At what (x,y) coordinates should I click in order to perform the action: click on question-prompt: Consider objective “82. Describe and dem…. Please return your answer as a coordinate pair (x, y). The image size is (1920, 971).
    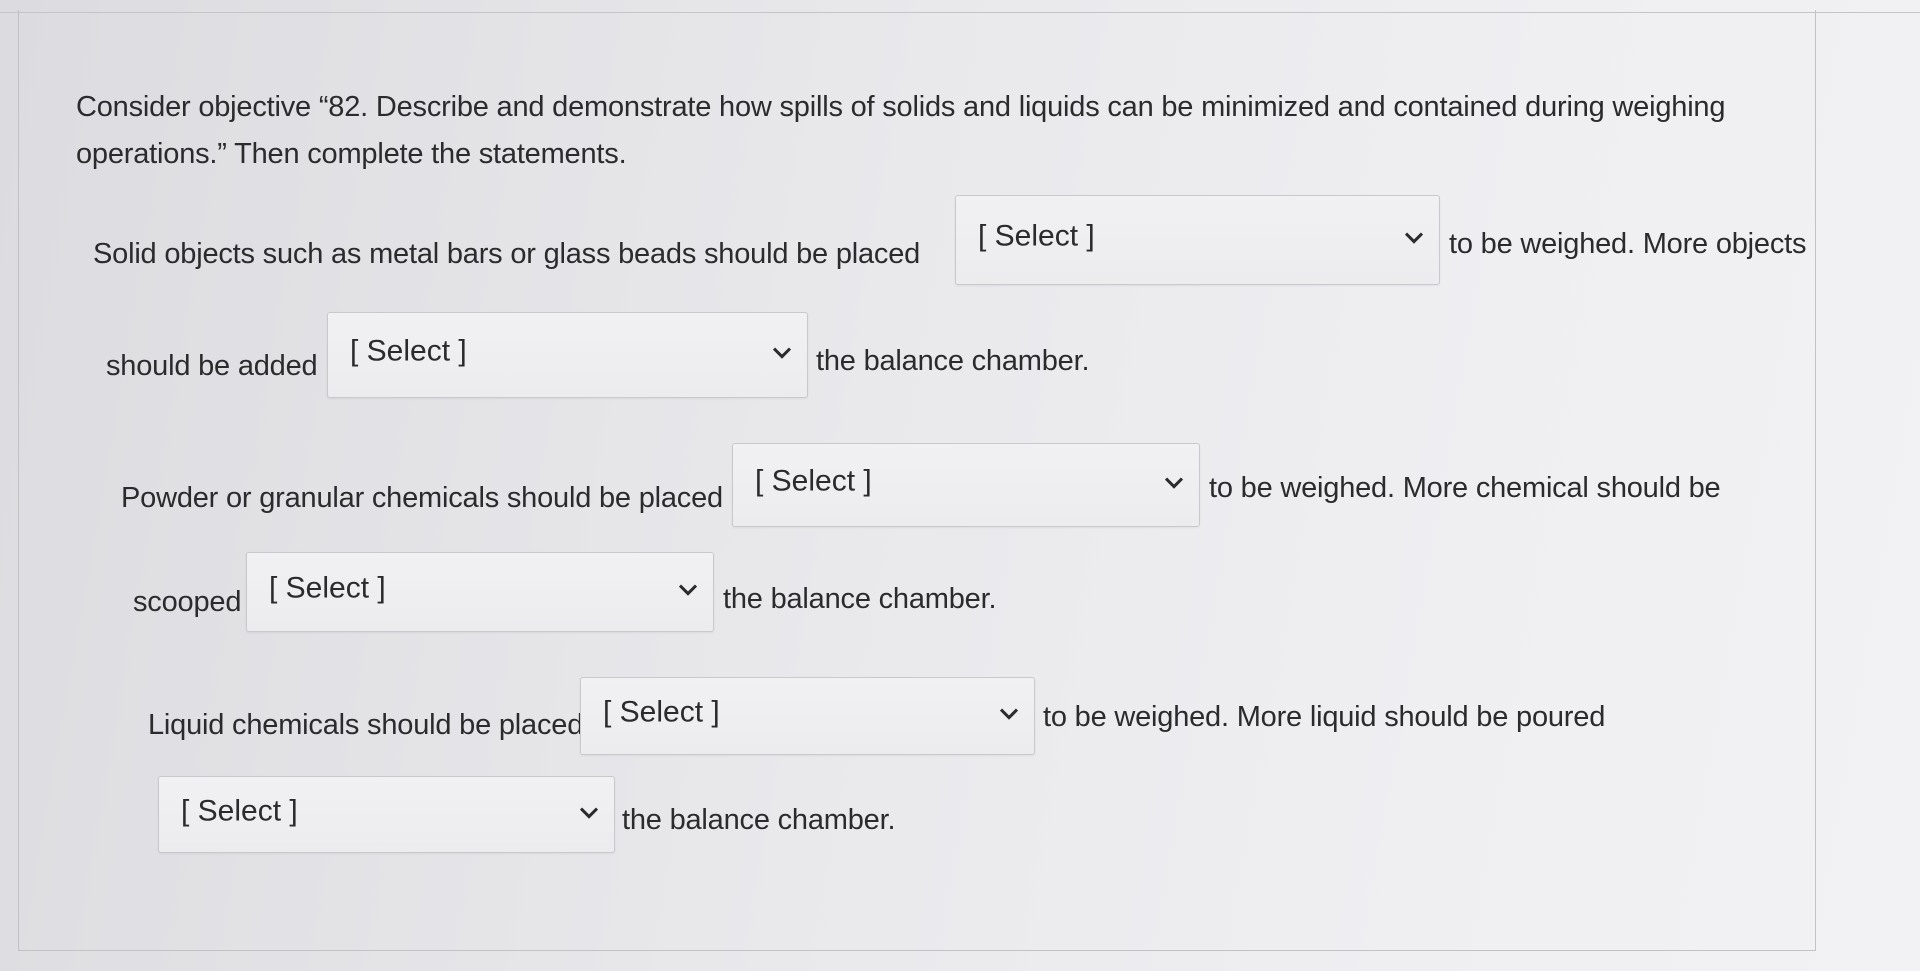
    Looking at the image, I should click on (901, 130).